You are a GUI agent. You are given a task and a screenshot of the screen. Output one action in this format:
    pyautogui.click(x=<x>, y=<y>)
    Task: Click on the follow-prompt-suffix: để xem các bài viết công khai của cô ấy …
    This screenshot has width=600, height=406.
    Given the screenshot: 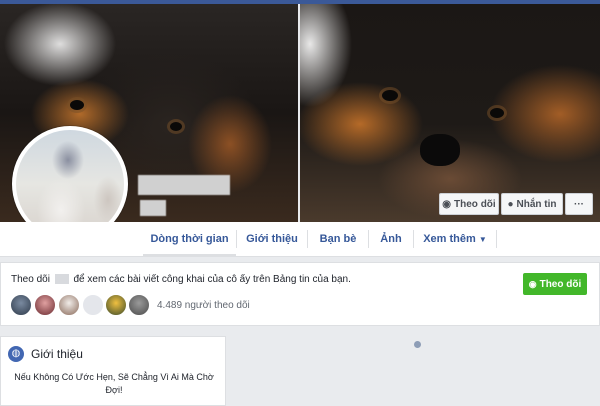 What is the action you would take?
    pyautogui.click(x=212, y=279)
    